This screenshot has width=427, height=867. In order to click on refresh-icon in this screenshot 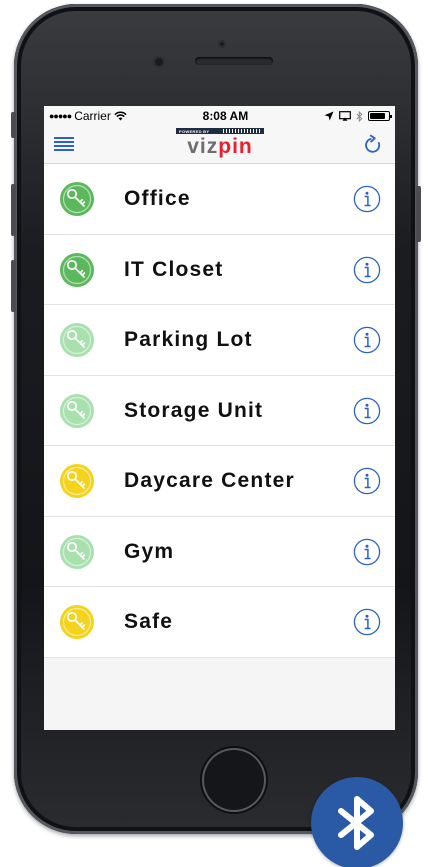, I will do `click(373, 145)`.